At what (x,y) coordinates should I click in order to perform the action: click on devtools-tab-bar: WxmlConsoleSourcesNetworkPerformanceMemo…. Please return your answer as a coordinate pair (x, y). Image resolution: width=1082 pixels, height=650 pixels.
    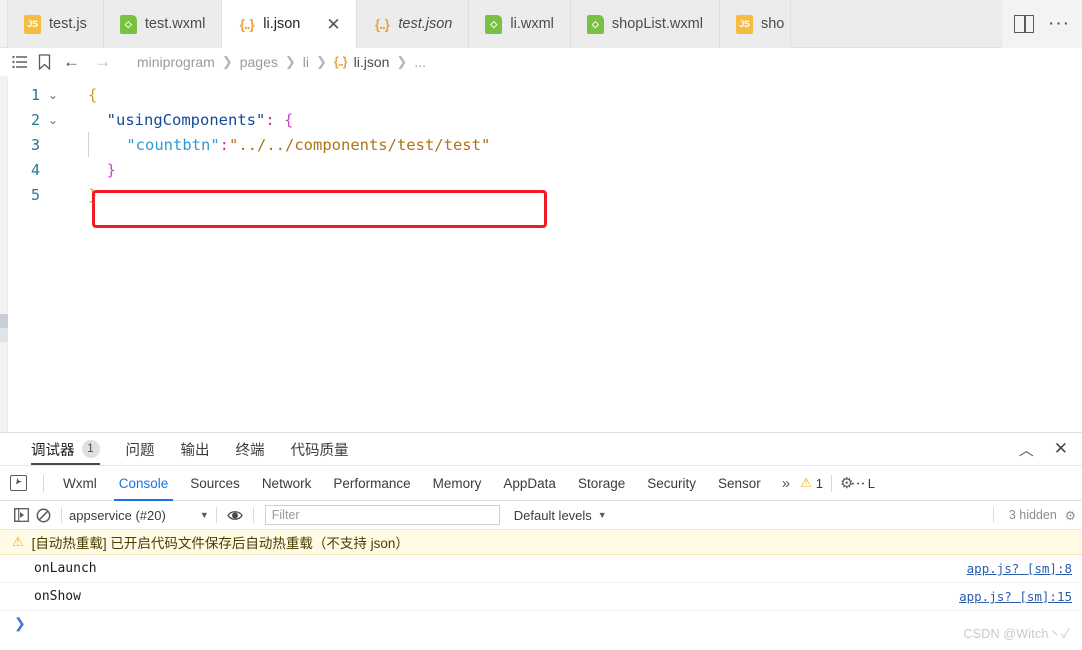
    Looking at the image, I should click on (541, 483).